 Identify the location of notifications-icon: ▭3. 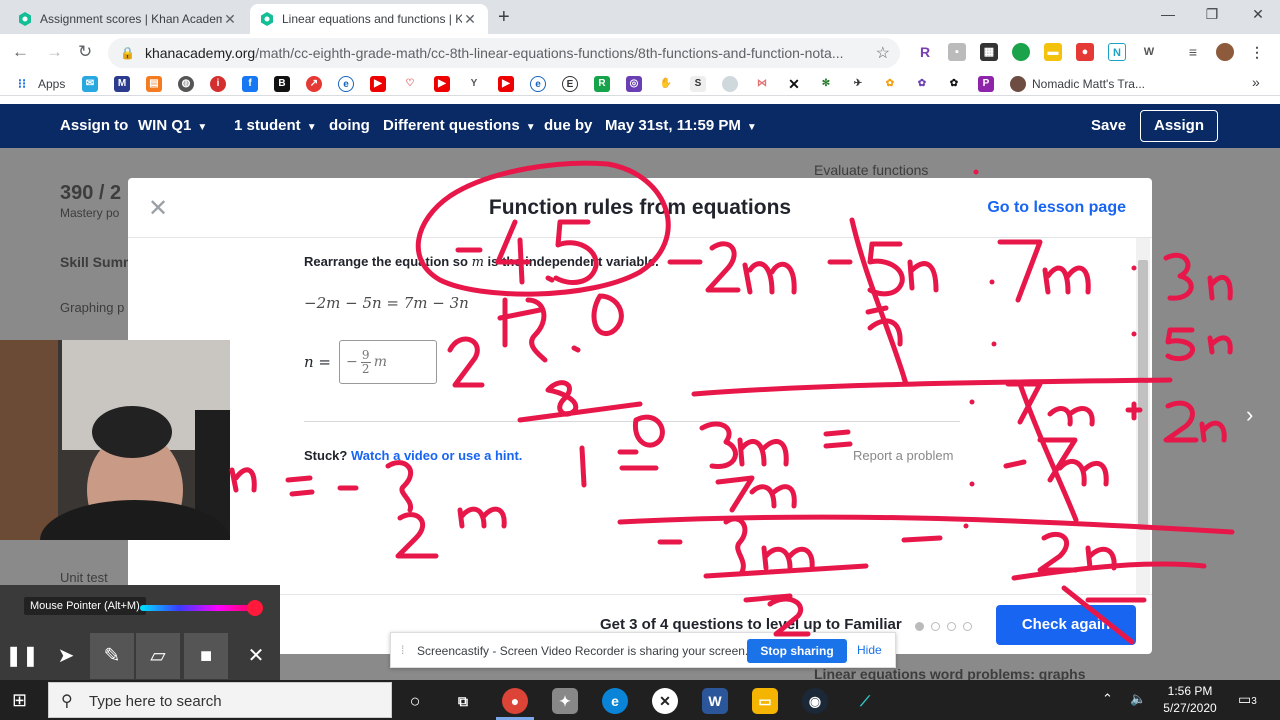
(1247, 699).